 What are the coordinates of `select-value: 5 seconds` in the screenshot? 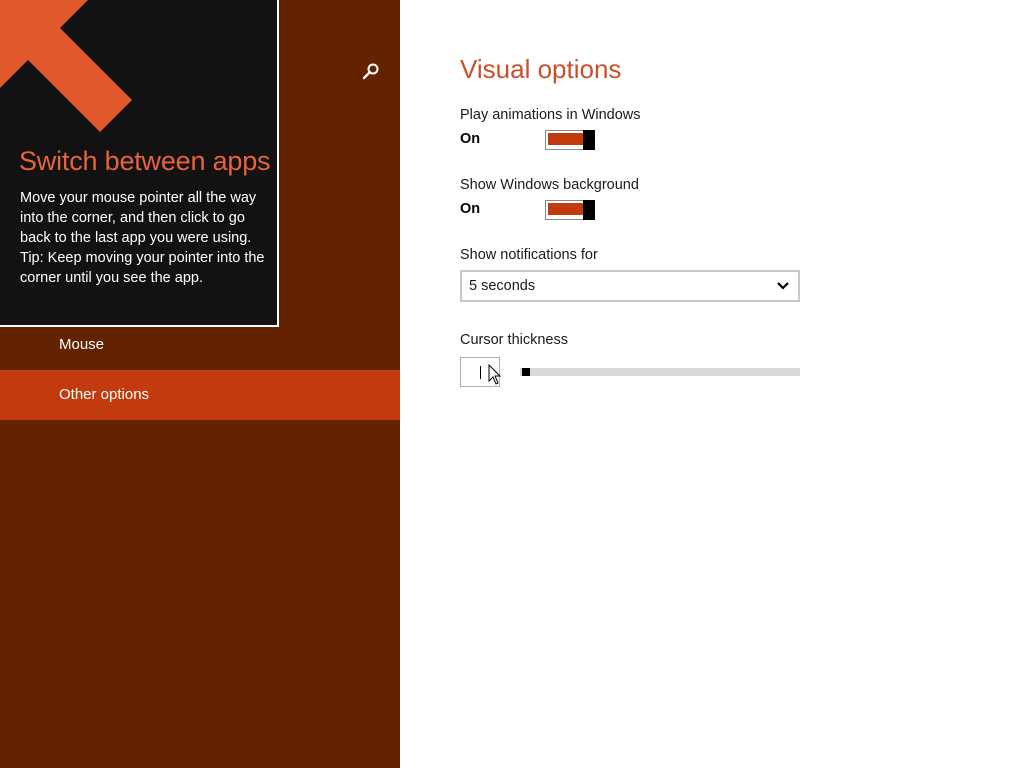 It's located at (502, 286).